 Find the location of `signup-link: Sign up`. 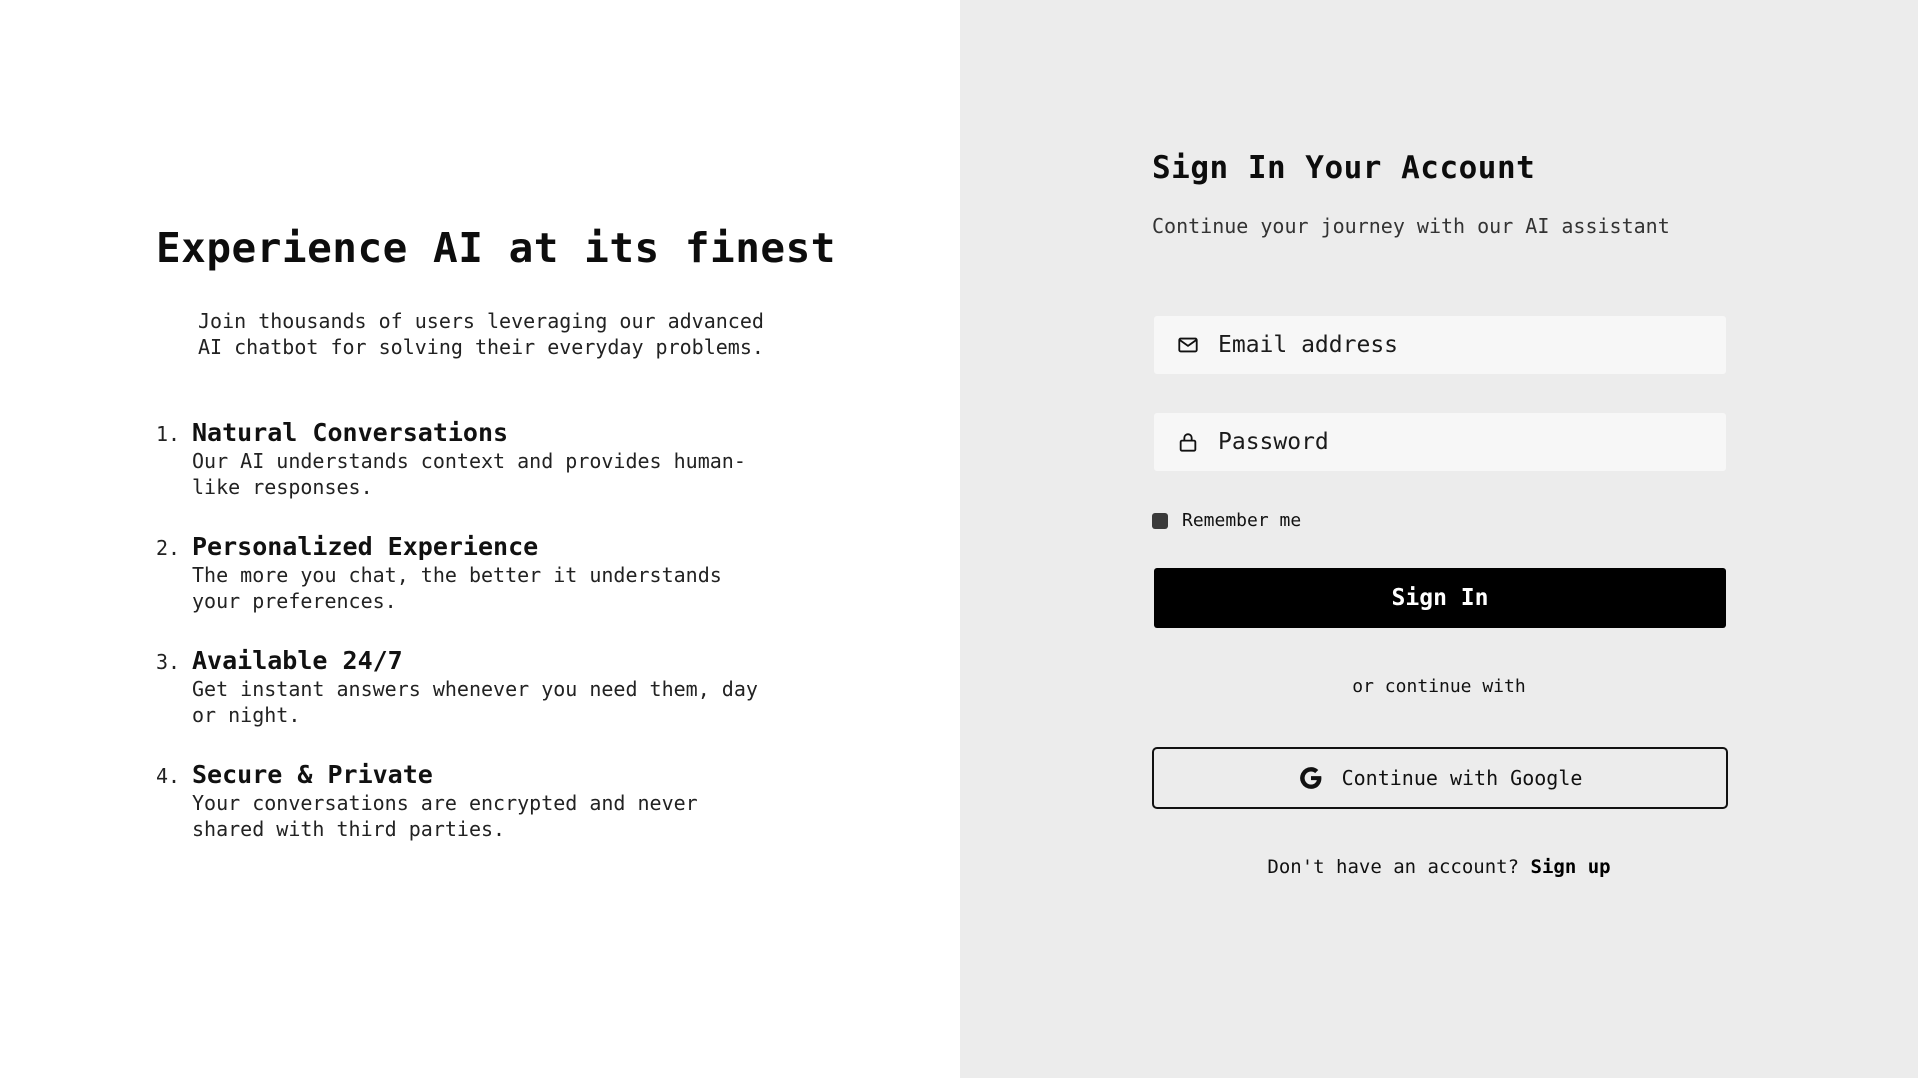

signup-link: Sign up is located at coordinates (1571, 867).